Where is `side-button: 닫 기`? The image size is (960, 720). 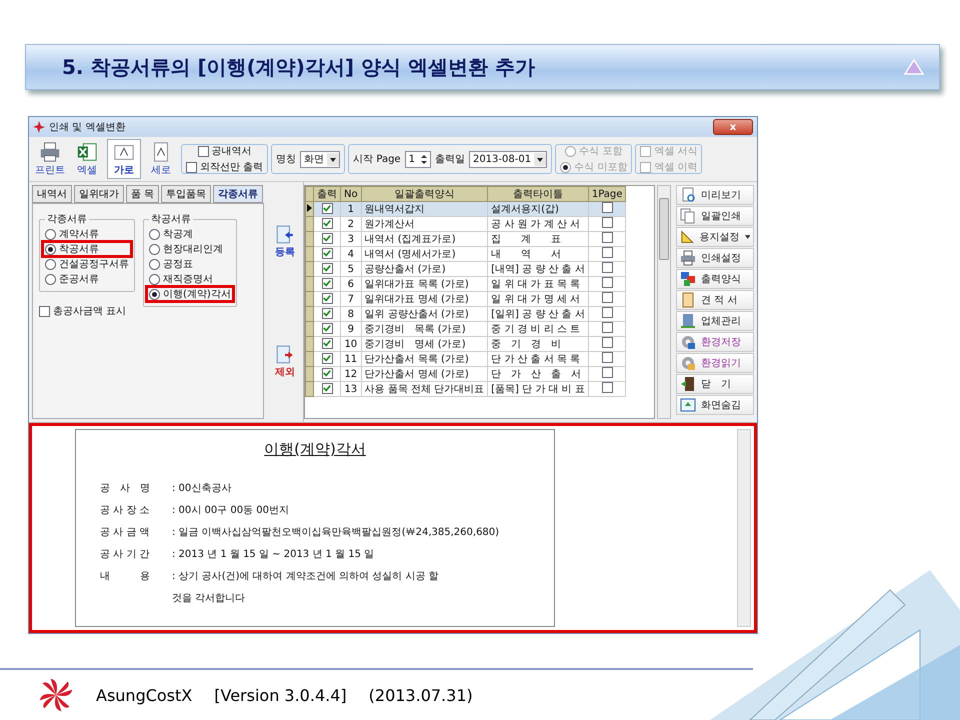
side-button: 닫 기 is located at coordinates (715, 384).